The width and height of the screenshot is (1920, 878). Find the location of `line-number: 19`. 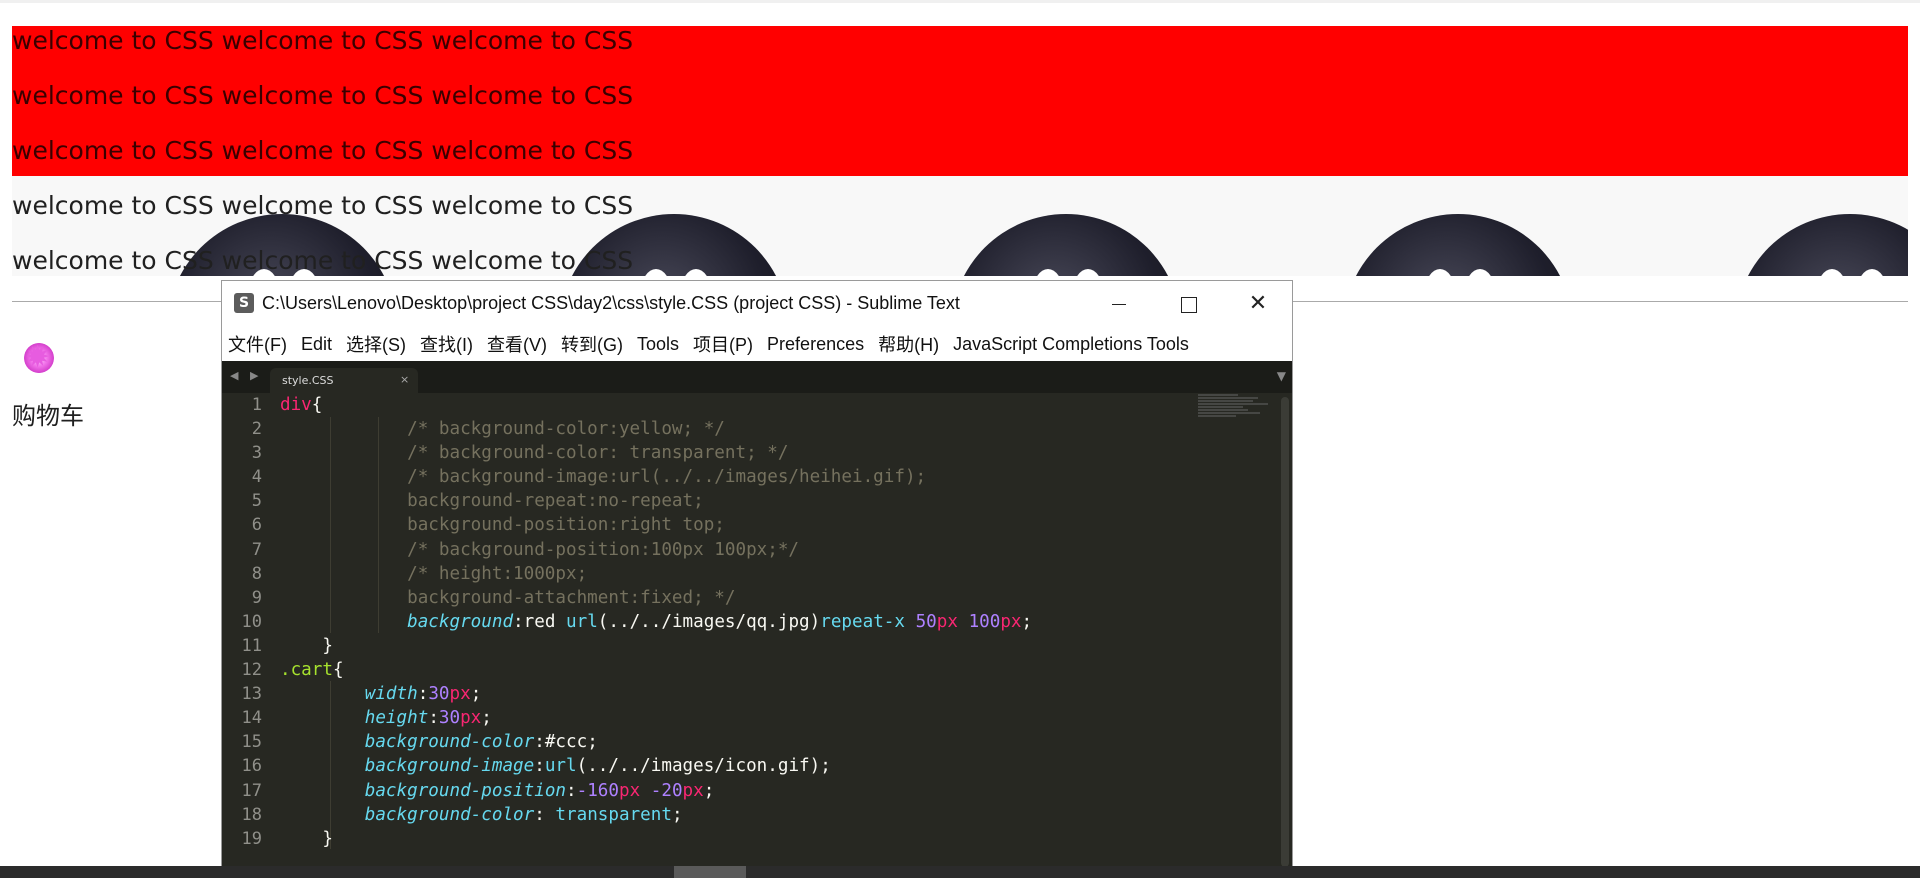

line-number: 19 is located at coordinates (251, 838).